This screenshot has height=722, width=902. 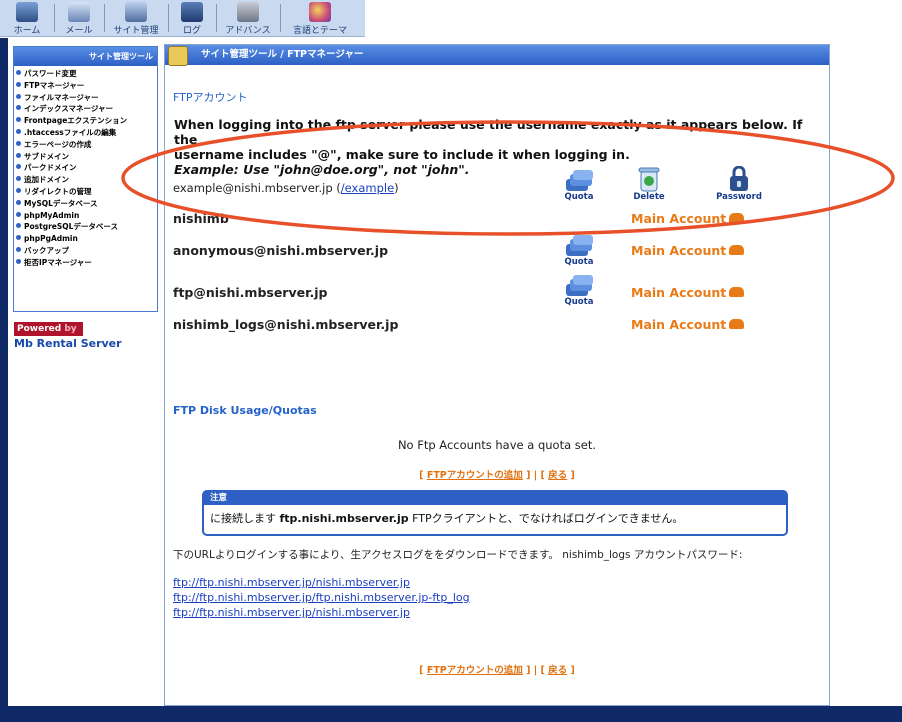 I want to click on sidebar-item-phpmyadmin: phpMyAdmin, so click(x=86, y=216).